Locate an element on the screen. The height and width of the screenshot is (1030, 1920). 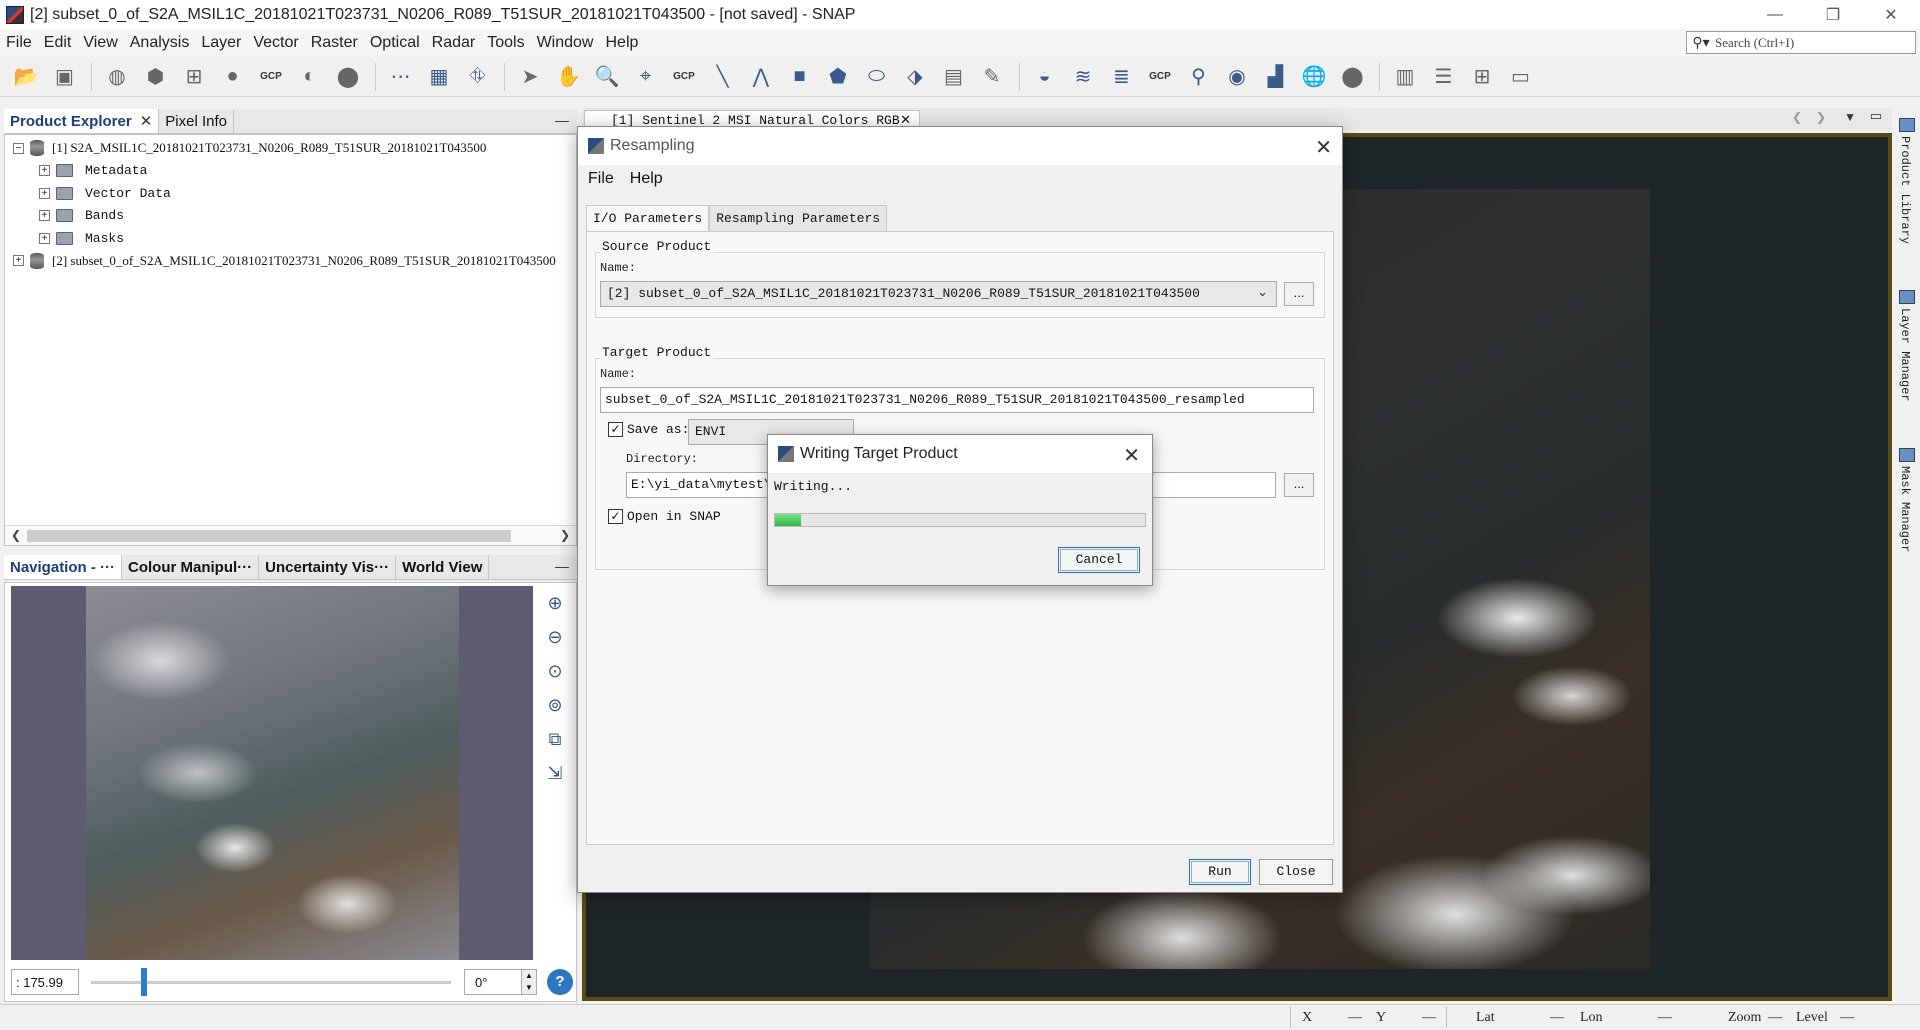
open-product-icon: 📂 is located at coordinates (26, 77).